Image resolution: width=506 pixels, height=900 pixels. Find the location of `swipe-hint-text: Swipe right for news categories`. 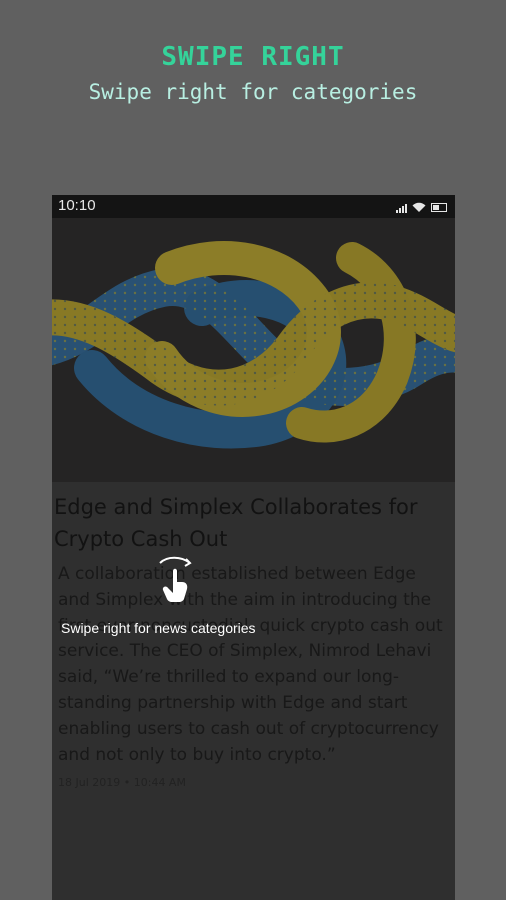

swipe-hint-text: Swipe right for news categories is located at coordinates (158, 628).